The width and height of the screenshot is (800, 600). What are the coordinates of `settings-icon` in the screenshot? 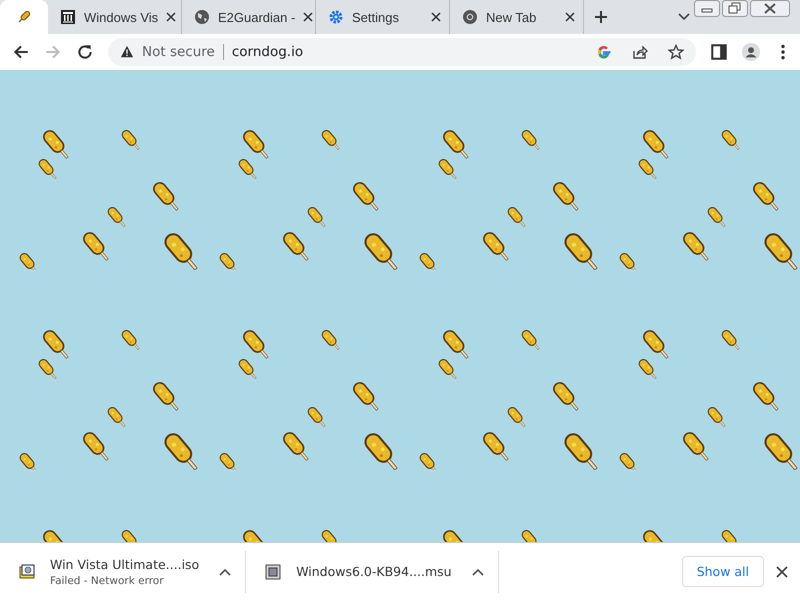 It's located at (336, 17).